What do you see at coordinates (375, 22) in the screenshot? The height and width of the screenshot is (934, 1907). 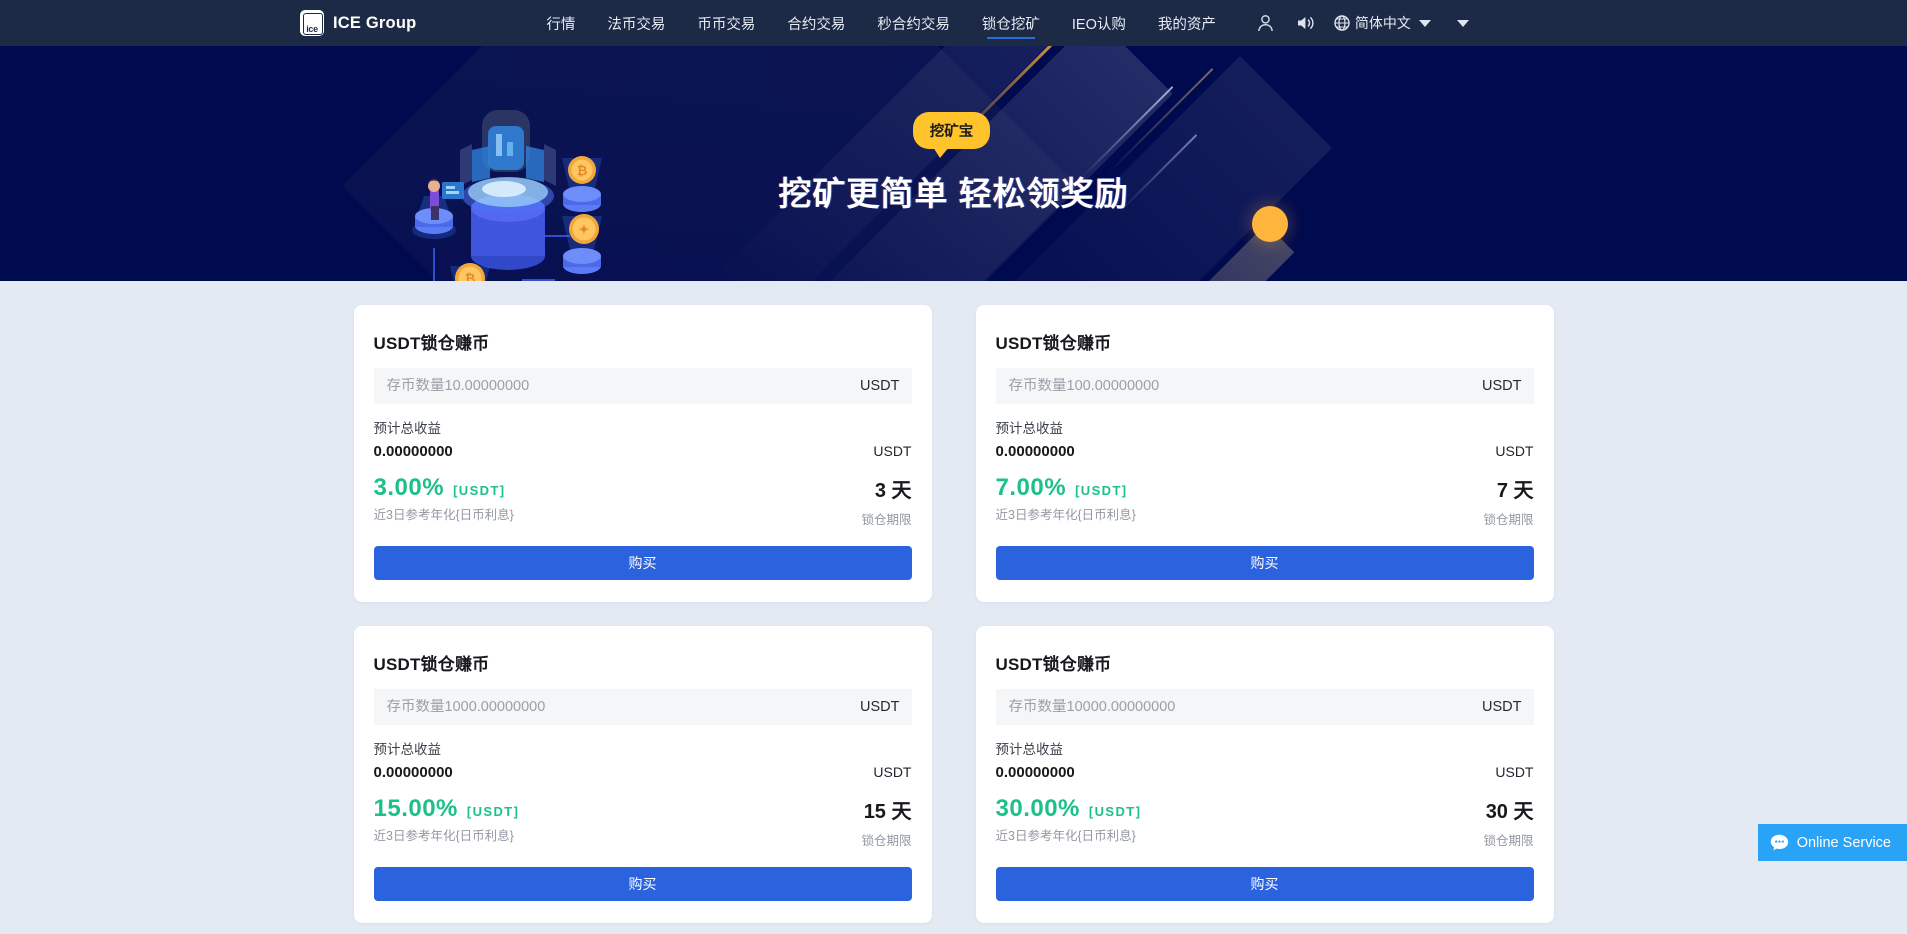 I see `logo-text: ICE Group` at bounding box center [375, 22].